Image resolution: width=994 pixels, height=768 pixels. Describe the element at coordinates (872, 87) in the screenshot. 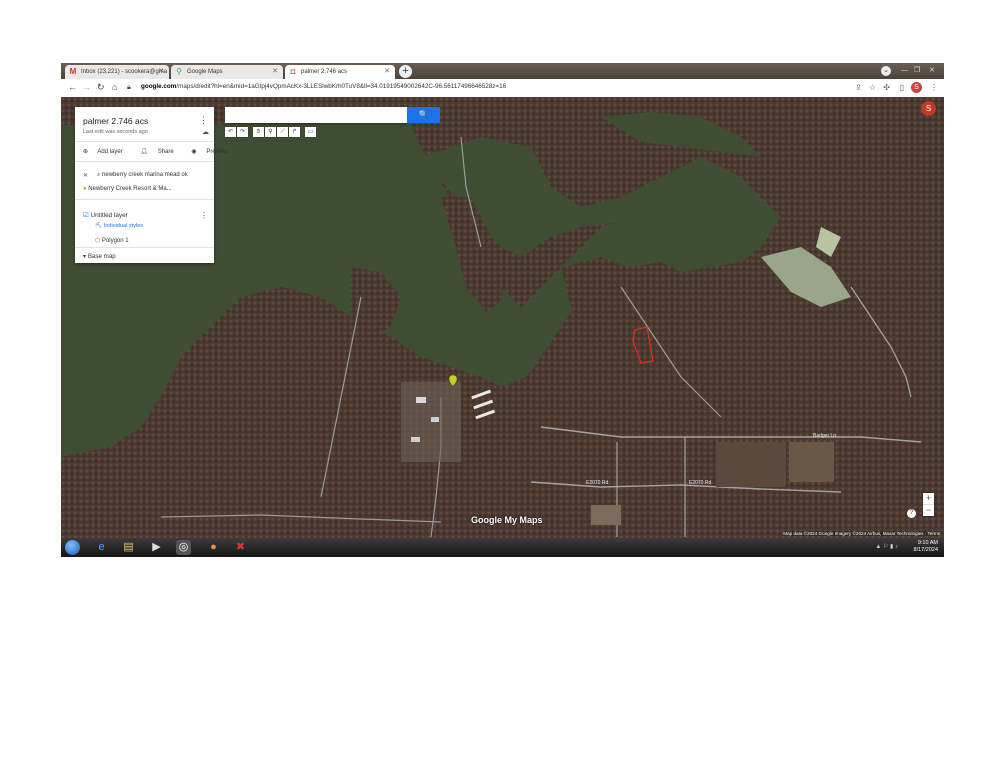

I see `star-icon: ☆` at that location.